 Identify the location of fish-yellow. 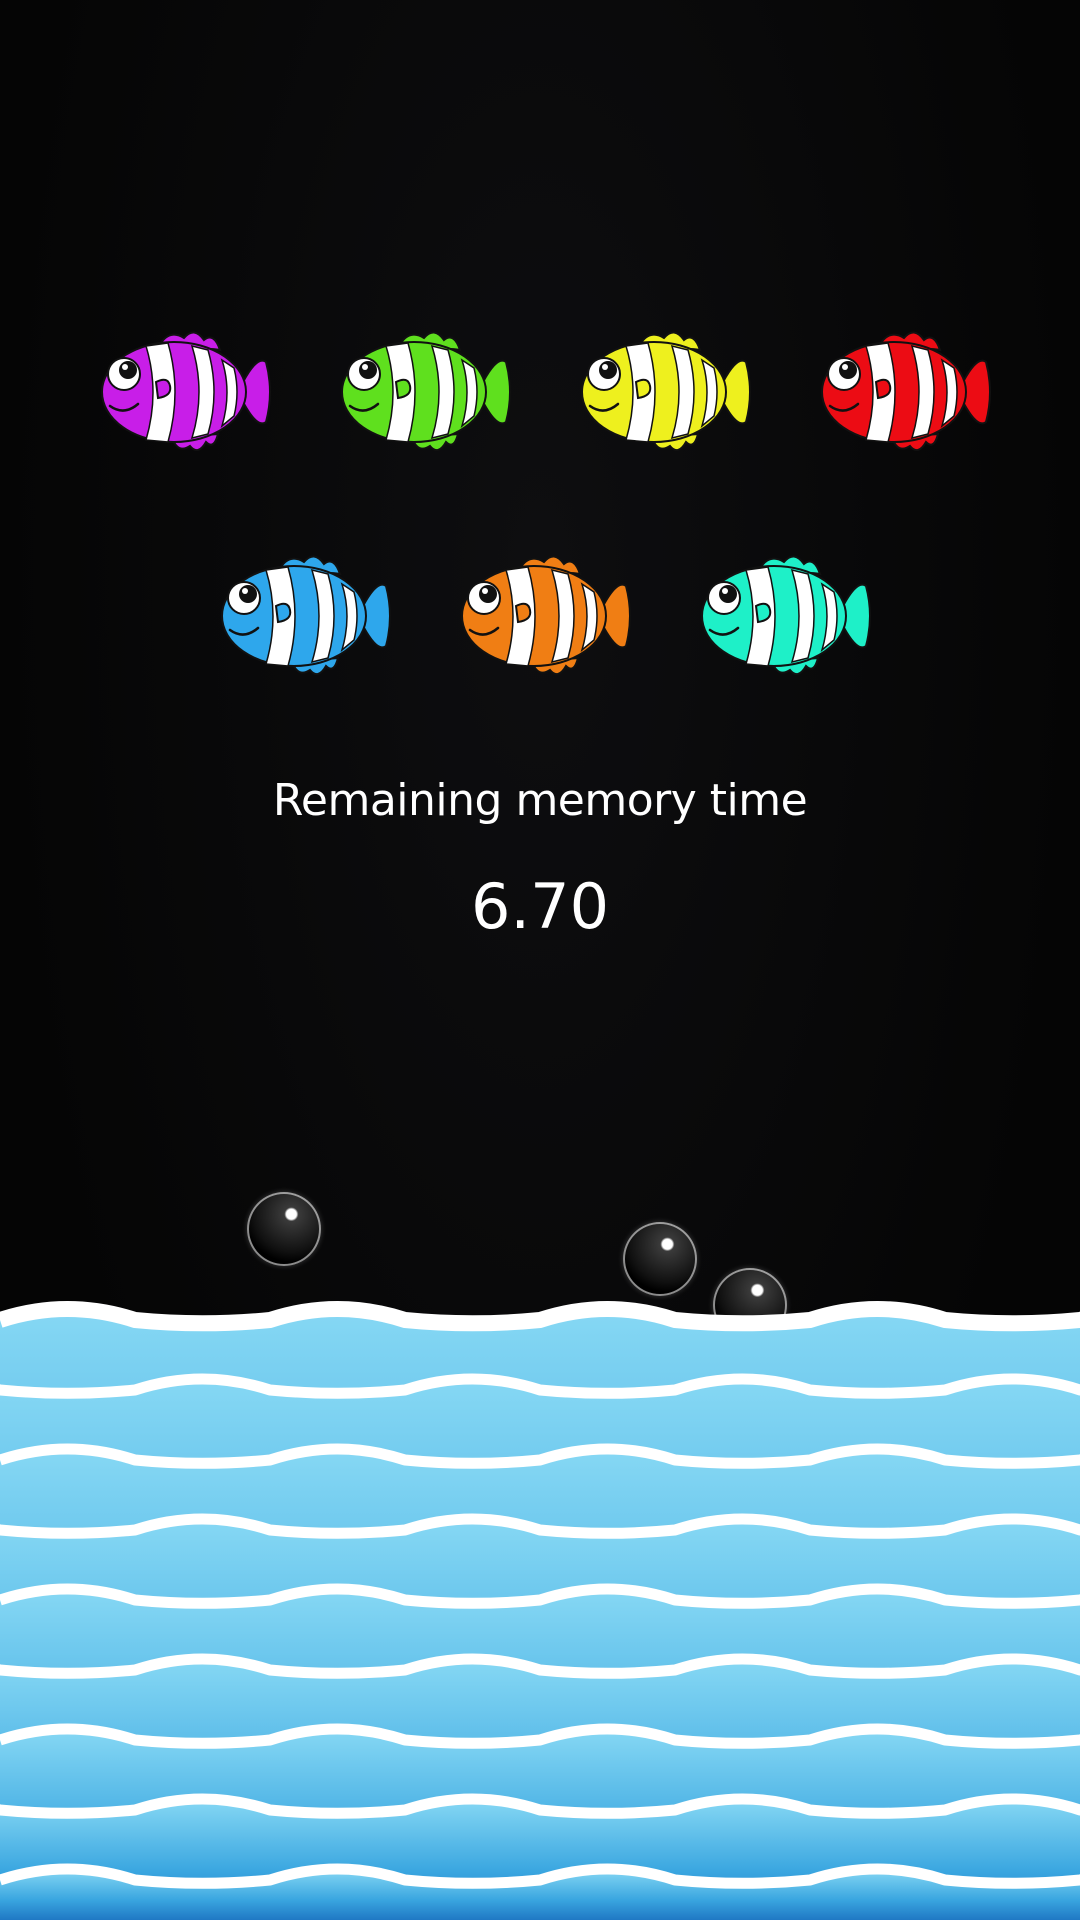
(660, 392).